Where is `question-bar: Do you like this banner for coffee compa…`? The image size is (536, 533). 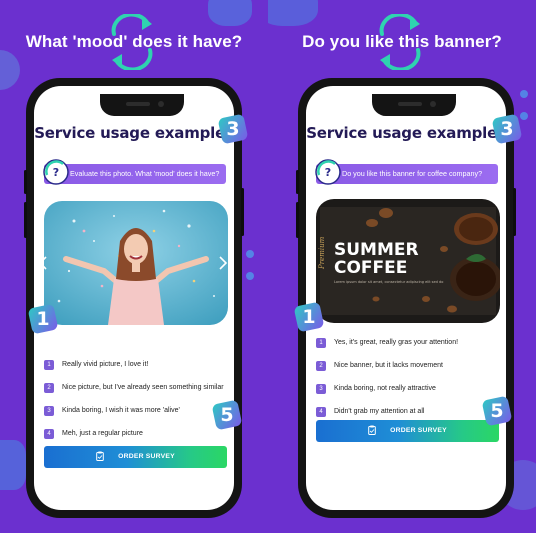
question-bar: Do you like this banner for coffee compa… is located at coordinates (407, 174).